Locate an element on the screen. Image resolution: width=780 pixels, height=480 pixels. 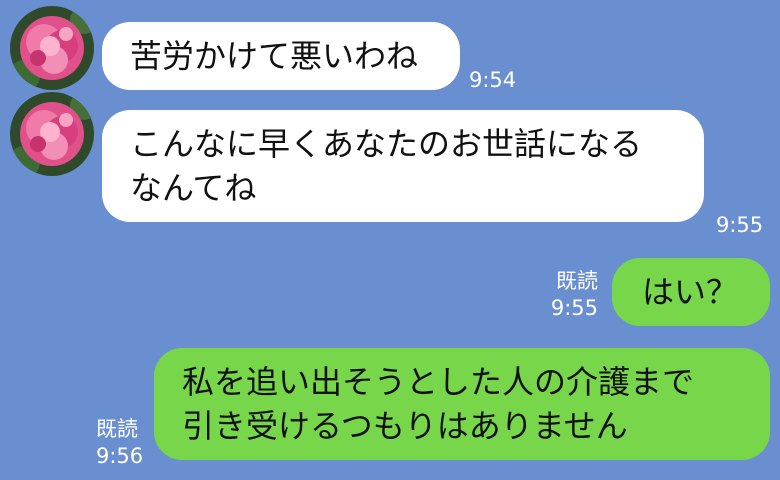
message-text: なんてね is located at coordinates (193, 188).